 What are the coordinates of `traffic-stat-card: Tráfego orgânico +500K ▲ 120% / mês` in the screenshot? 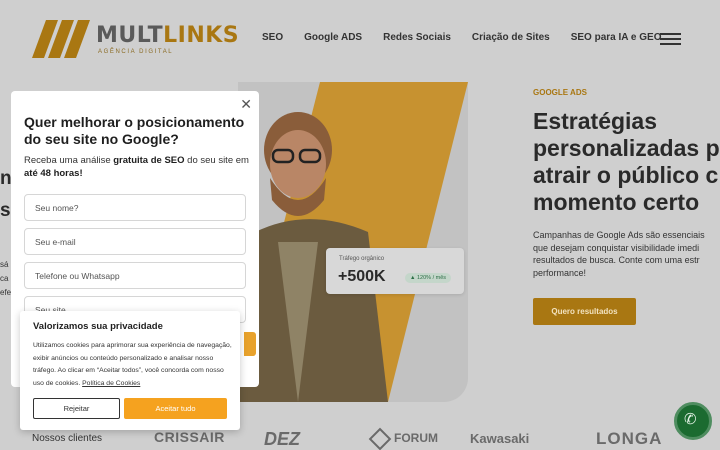 It's located at (395, 271).